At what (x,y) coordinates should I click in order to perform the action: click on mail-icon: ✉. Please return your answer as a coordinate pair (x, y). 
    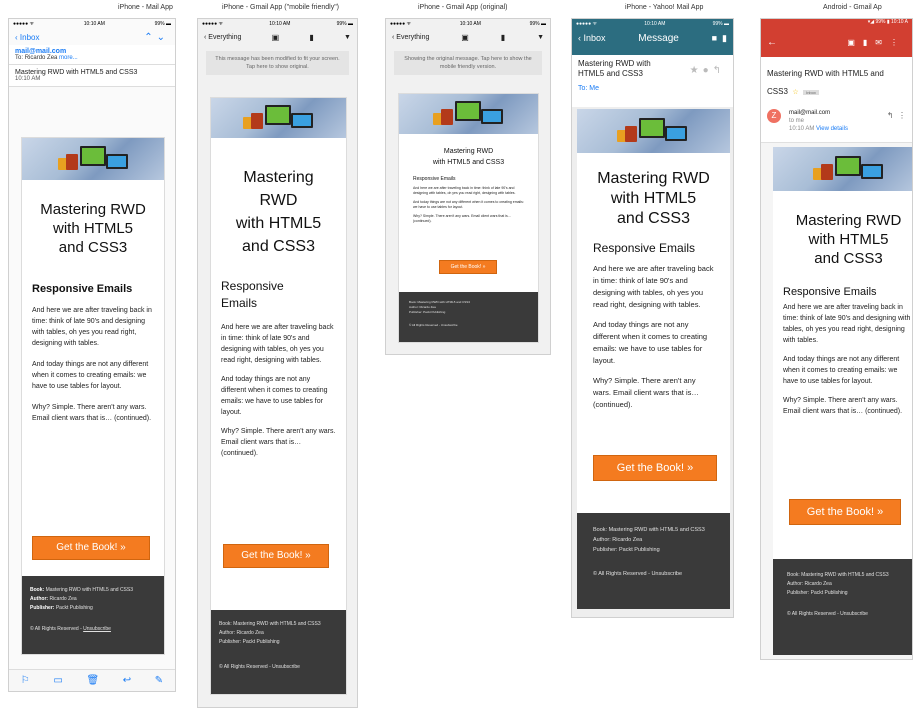
    Looking at the image, I should click on (882, 42).